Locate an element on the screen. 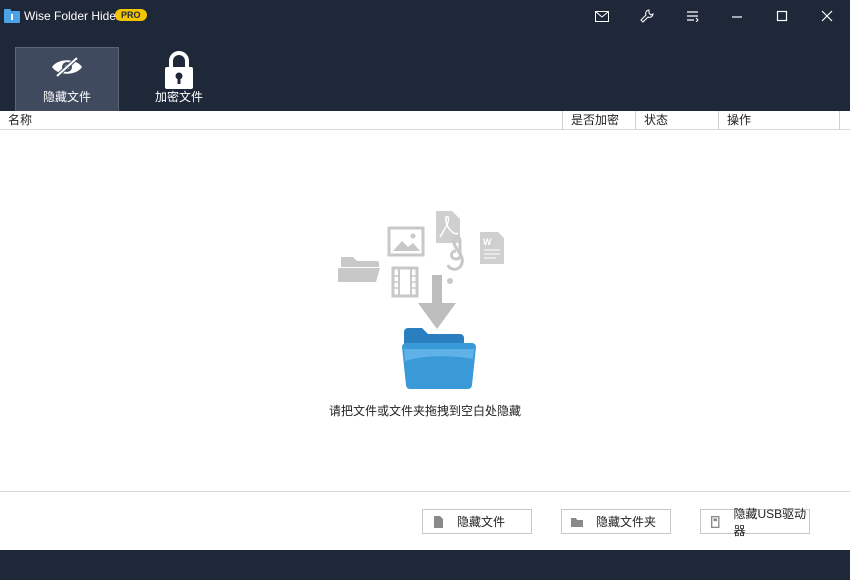  window-bottom-border is located at coordinates (425, 565).